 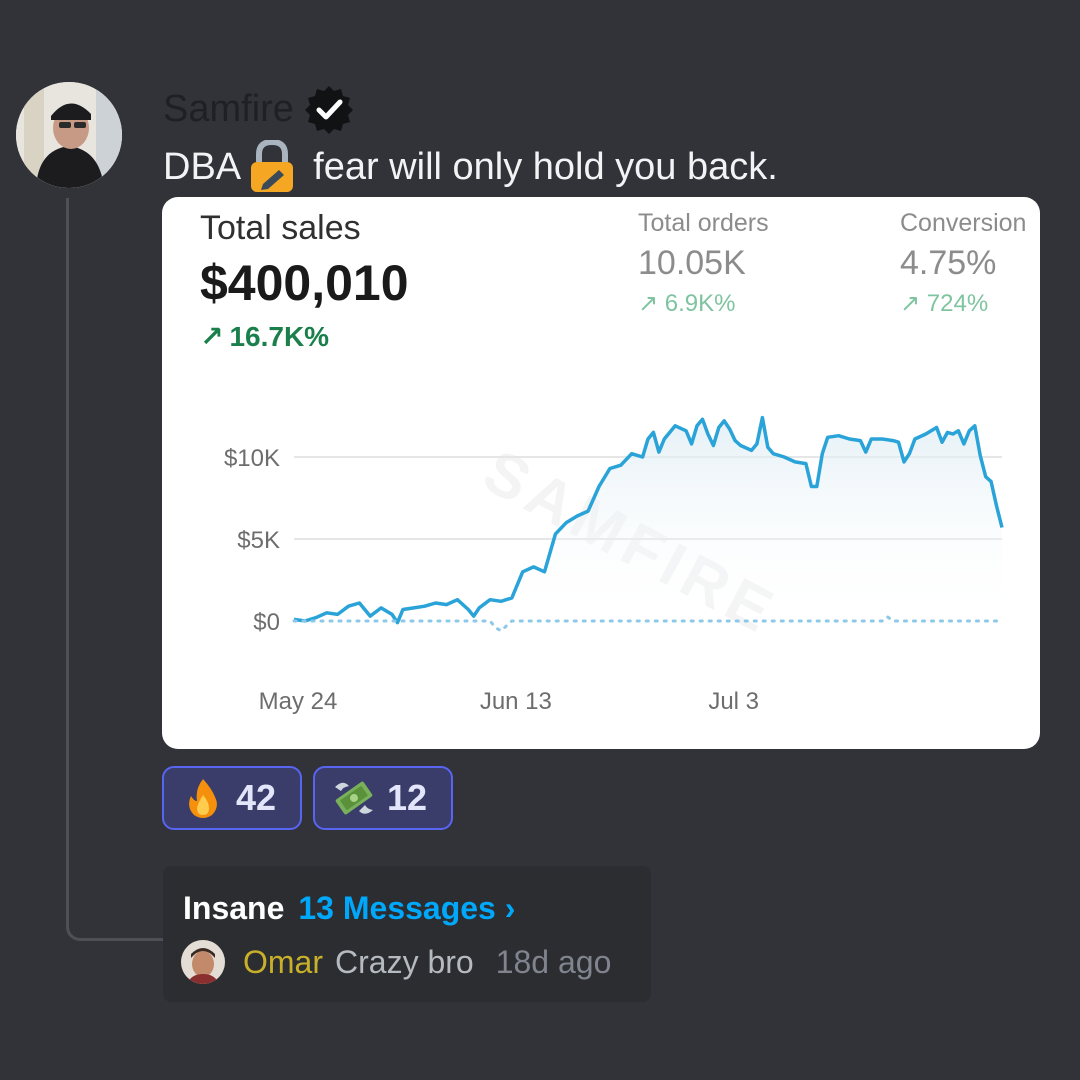 I want to click on y-tick-label: $10K, so click(x=252, y=458).